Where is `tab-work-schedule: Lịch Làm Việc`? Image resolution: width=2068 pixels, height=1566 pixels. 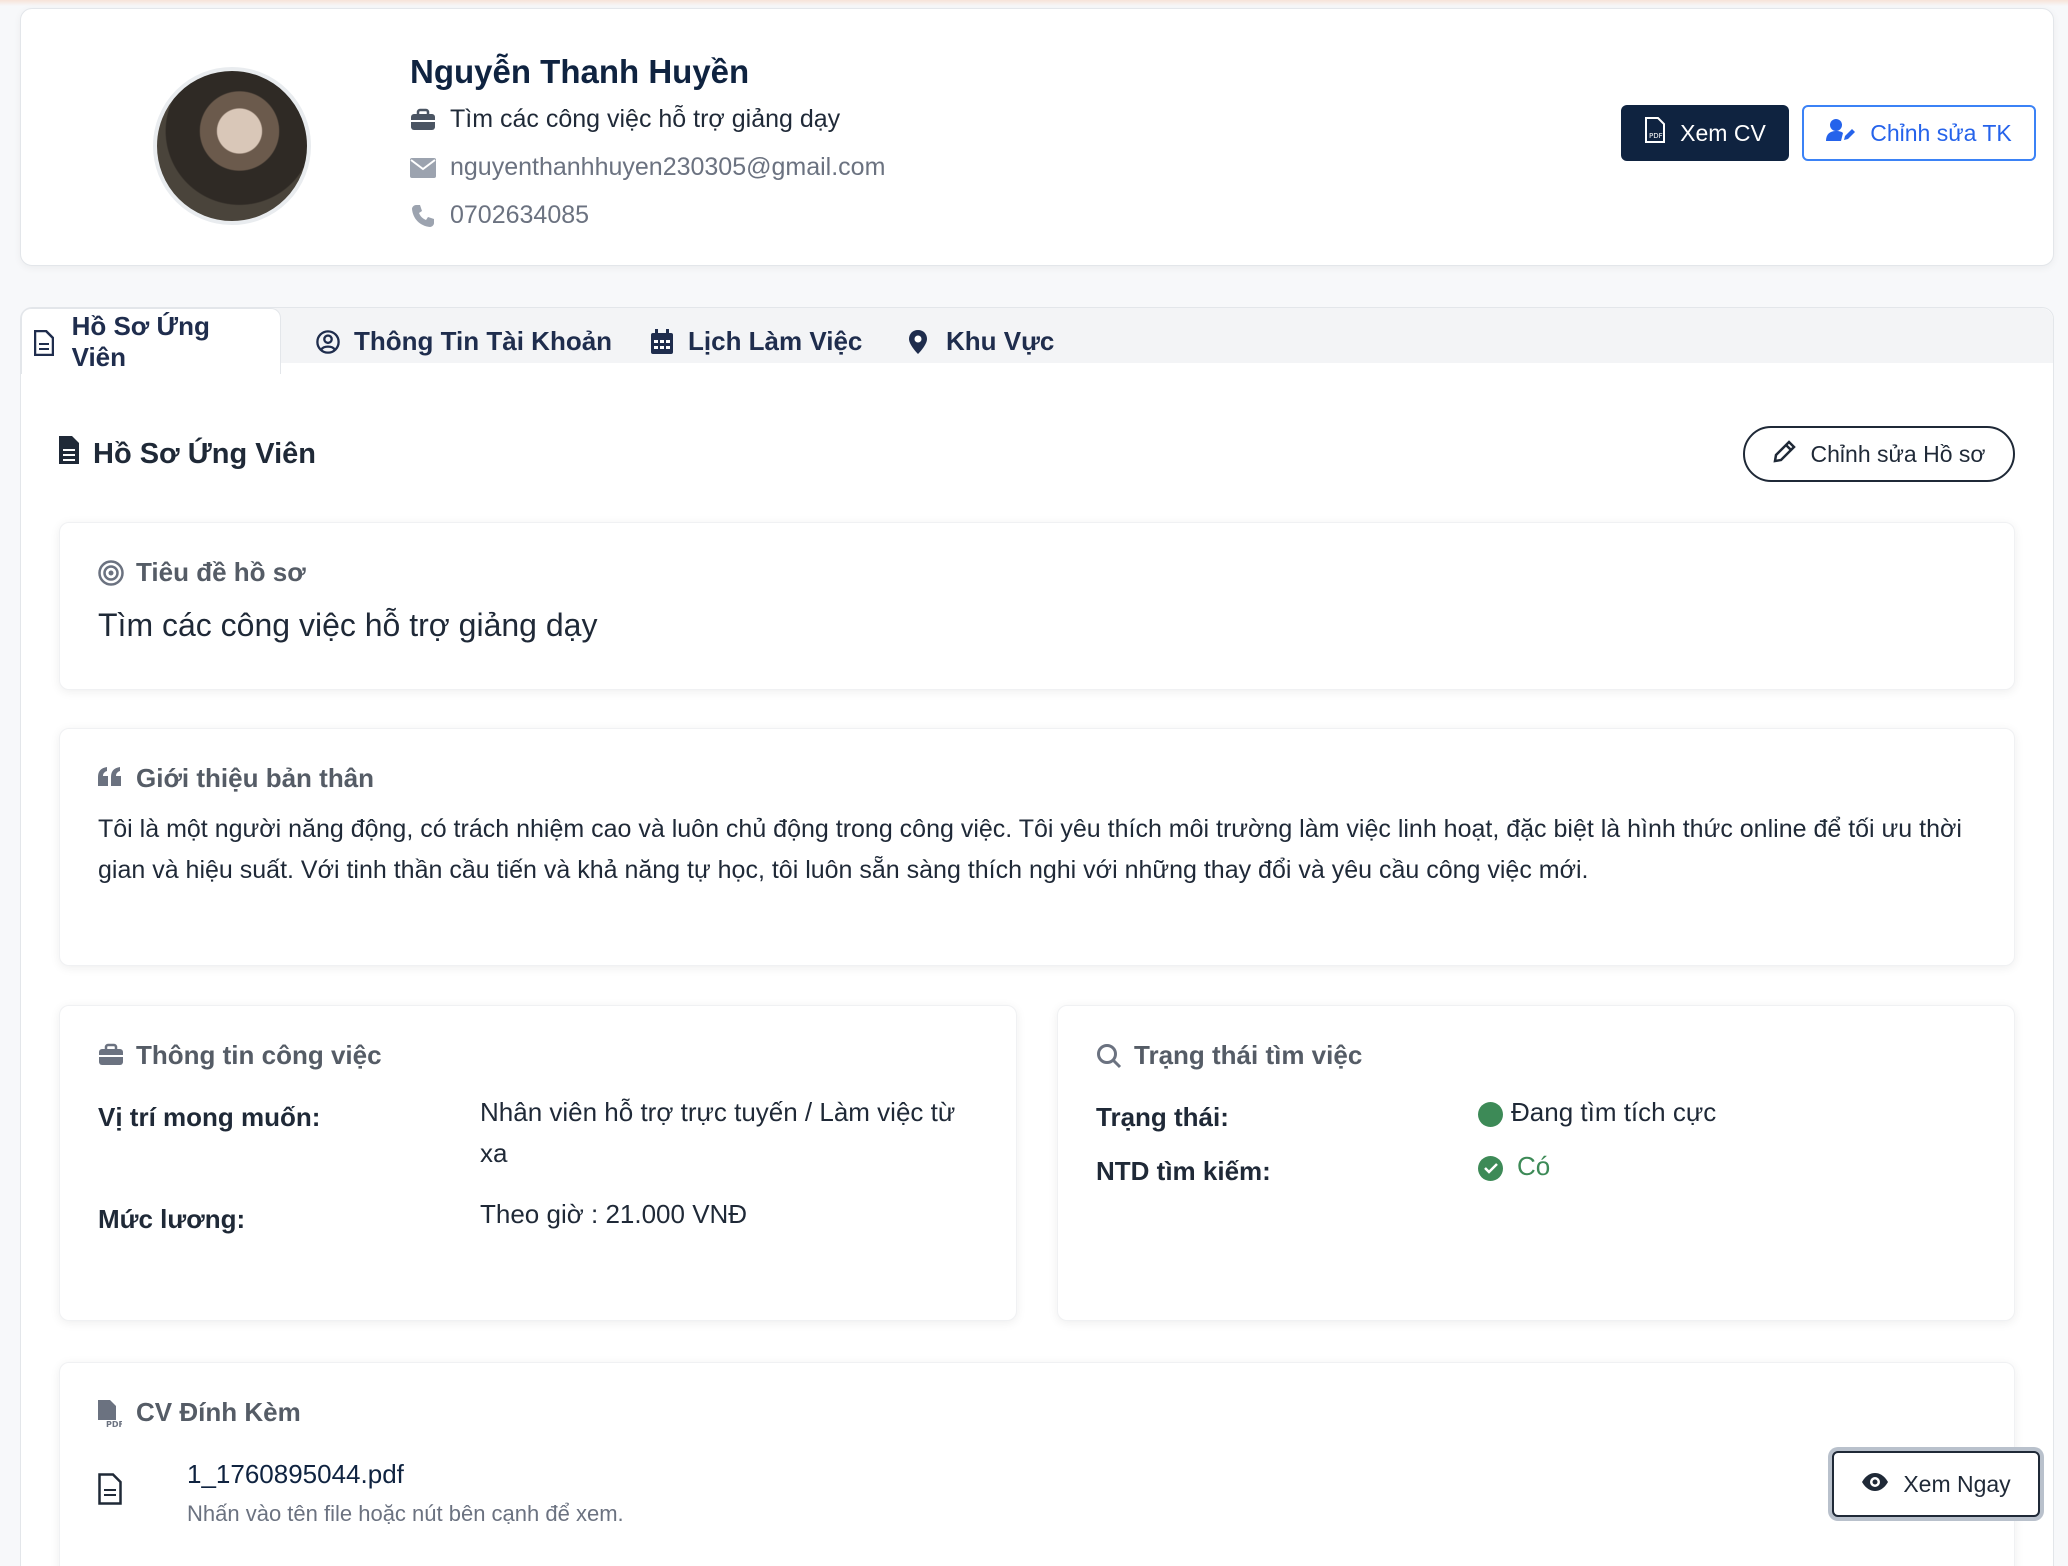 tab-work-schedule: Lịch Làm Việc is located at coordinates (756, 341).